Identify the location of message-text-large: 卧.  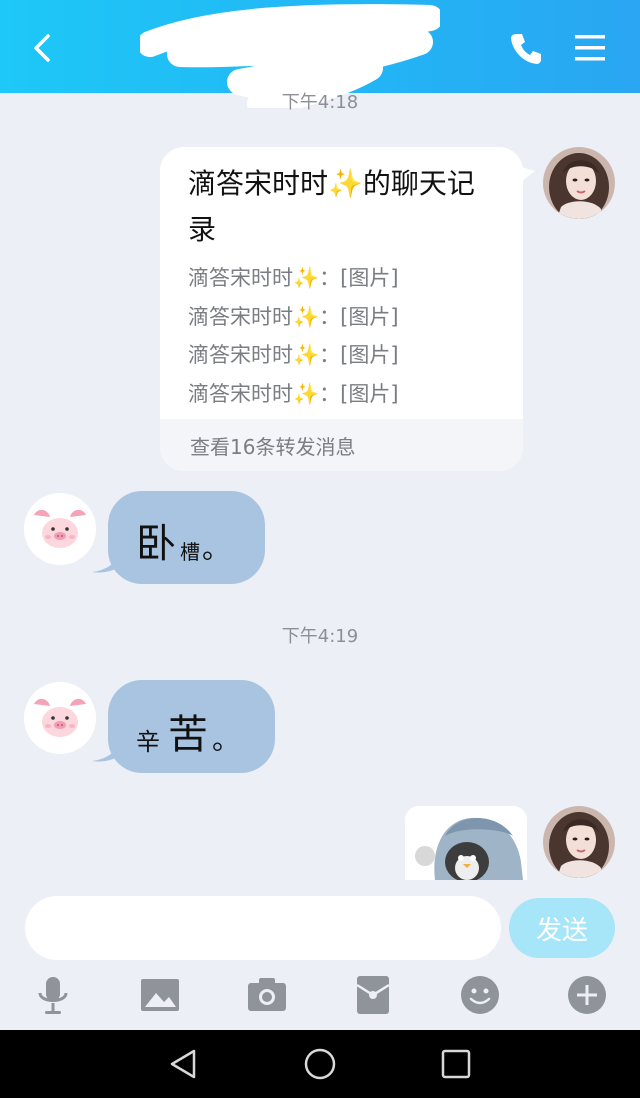
(156, 544).